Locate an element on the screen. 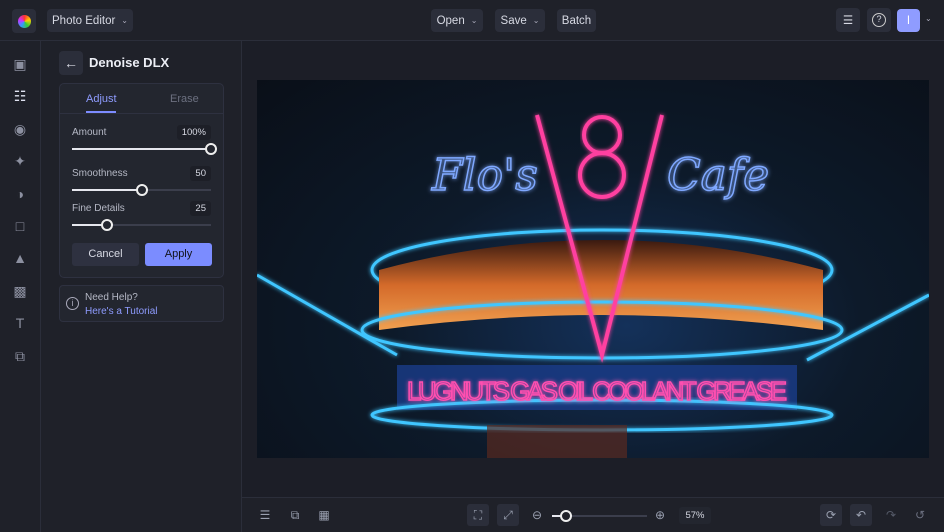  batch-label: Batch is located at coordinates (576, 20).